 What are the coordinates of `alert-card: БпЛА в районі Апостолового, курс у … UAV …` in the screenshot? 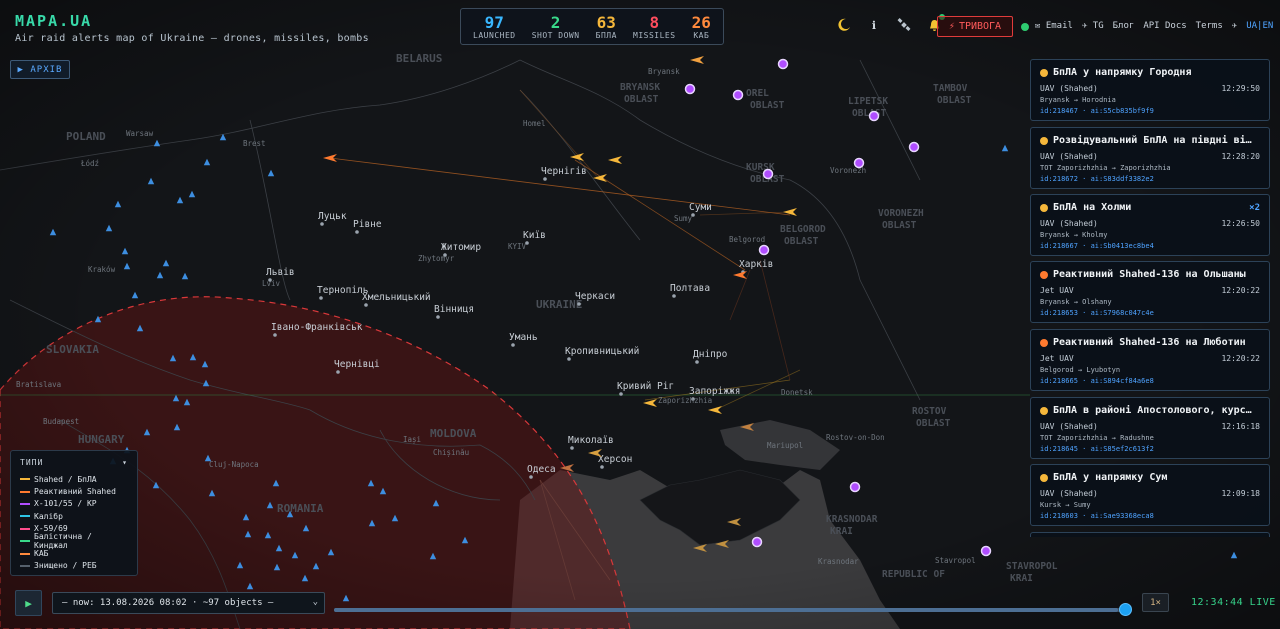 It's located at (1150, 428).